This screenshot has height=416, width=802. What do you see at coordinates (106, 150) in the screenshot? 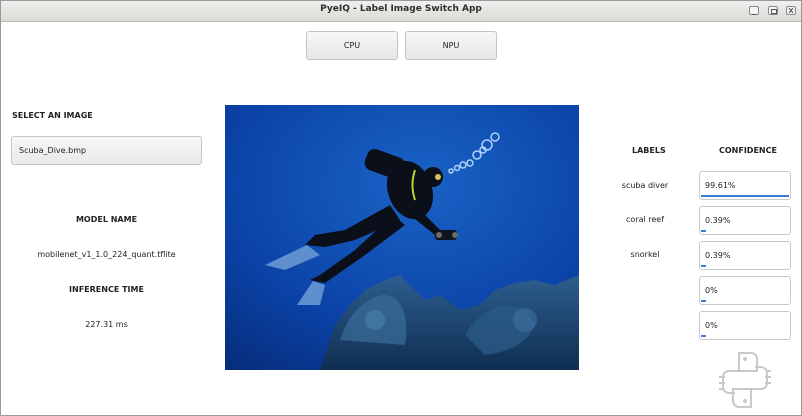
I see `image-select-button: Scuba_Dive.bmp` at bounding box center [106, 150].